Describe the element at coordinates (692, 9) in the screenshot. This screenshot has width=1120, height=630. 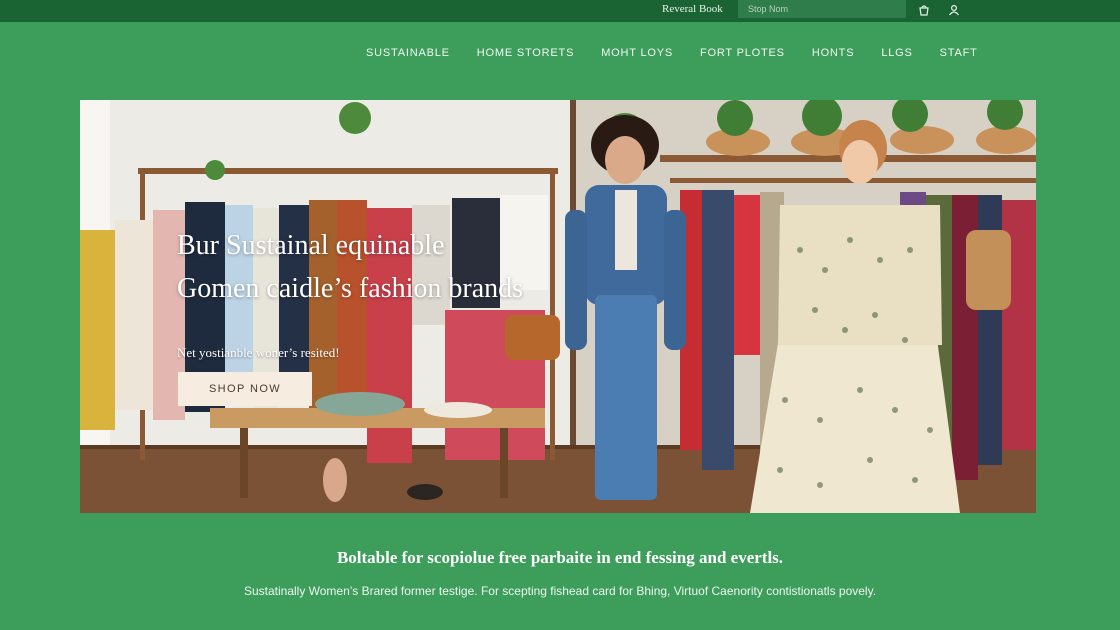
I see `brand-link: Reveral Book` at that location.